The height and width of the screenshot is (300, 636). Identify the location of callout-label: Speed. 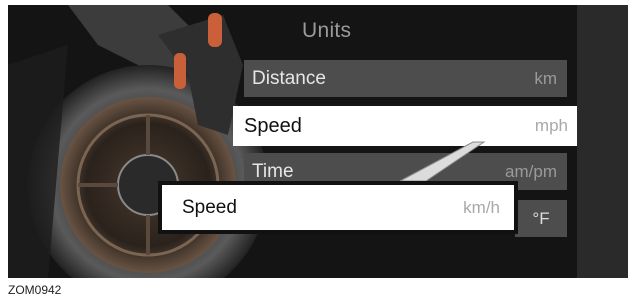
(209, 207).